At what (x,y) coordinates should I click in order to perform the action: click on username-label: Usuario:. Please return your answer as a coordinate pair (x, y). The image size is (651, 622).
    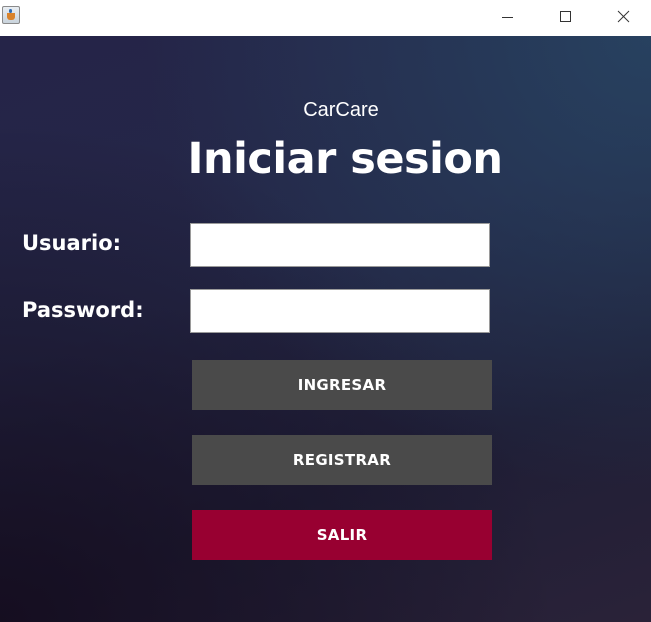
    Looking at the image, I should click on (72, 243).